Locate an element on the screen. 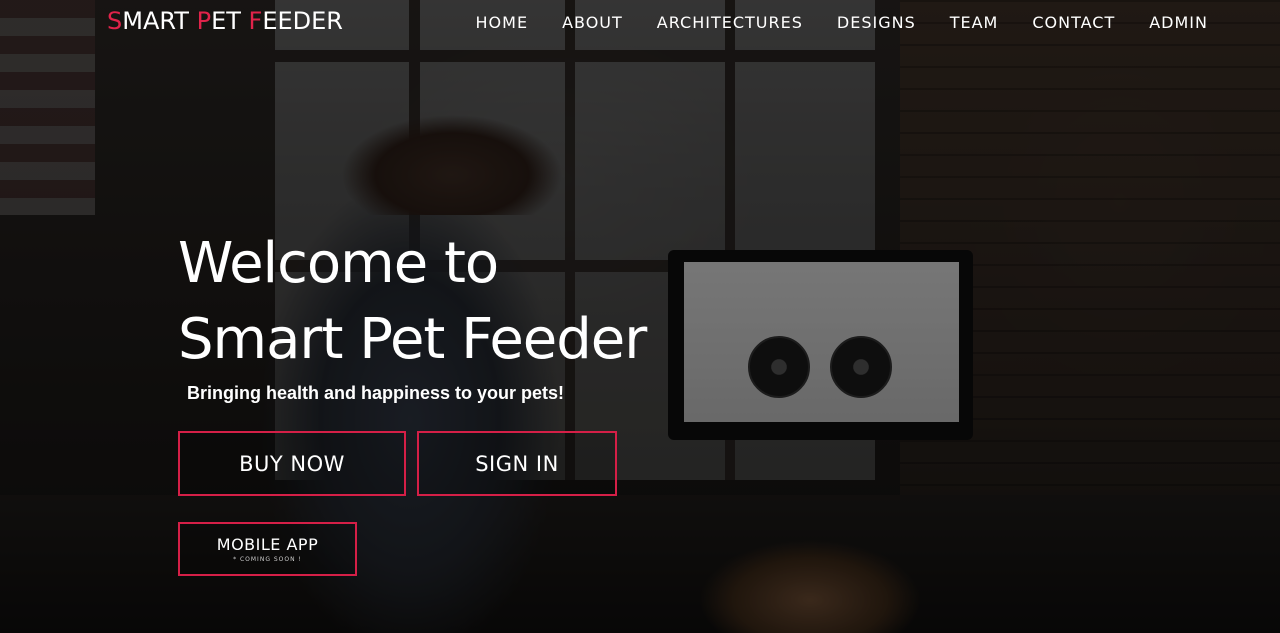  nav-item-about: ABOUT is located at coordinates (592, 22).